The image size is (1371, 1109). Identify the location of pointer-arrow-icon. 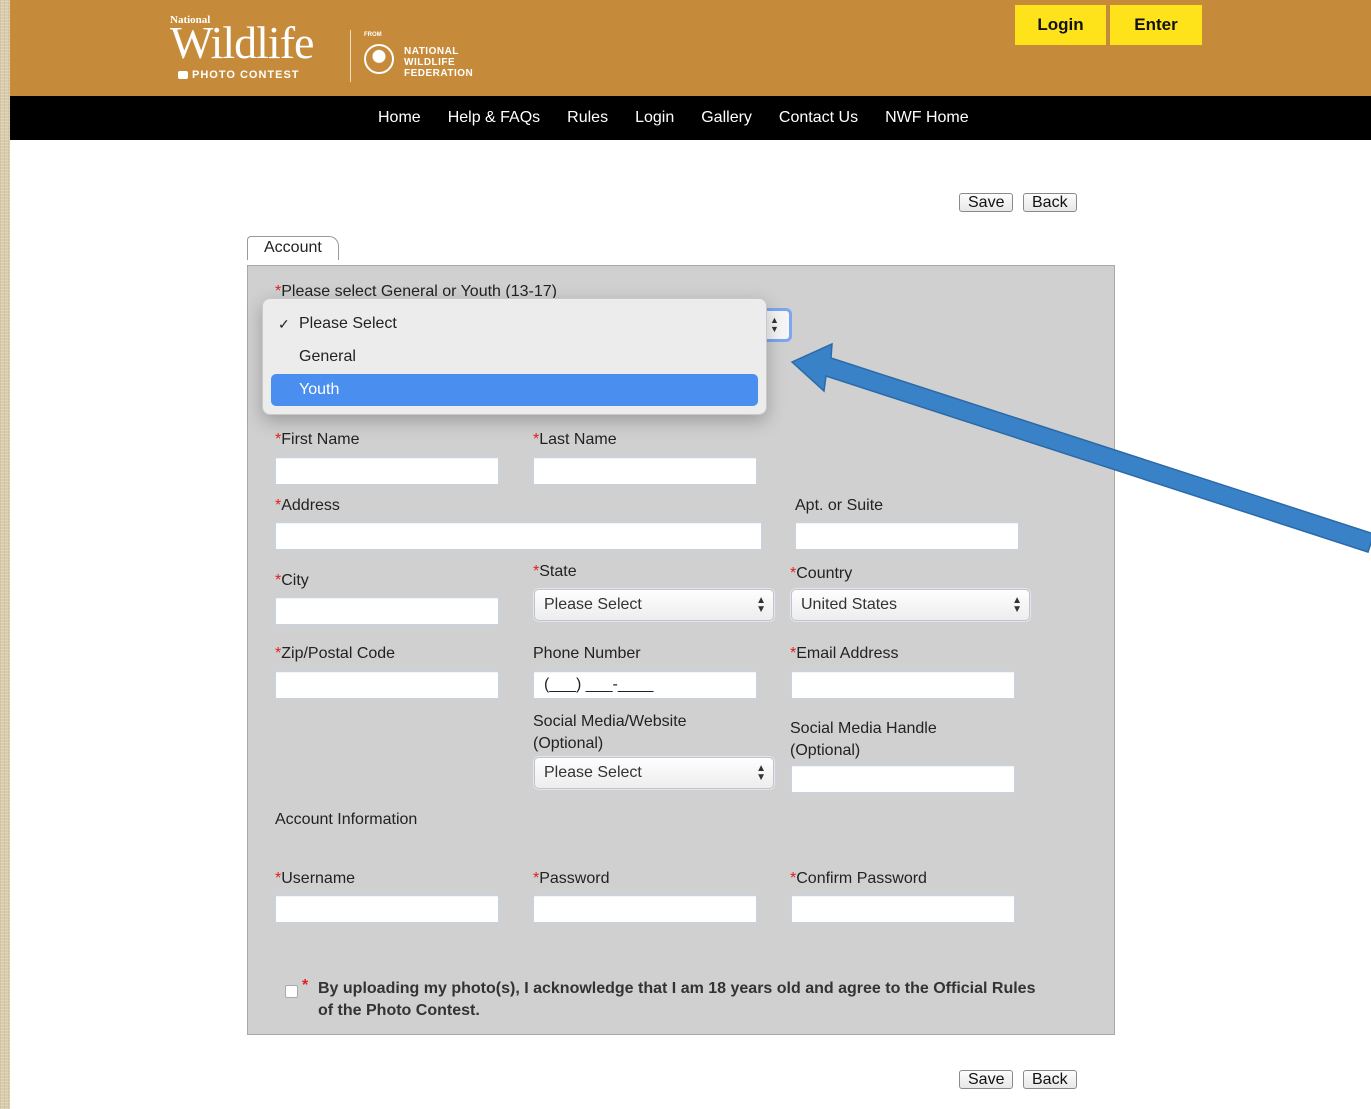
(1080, 447).